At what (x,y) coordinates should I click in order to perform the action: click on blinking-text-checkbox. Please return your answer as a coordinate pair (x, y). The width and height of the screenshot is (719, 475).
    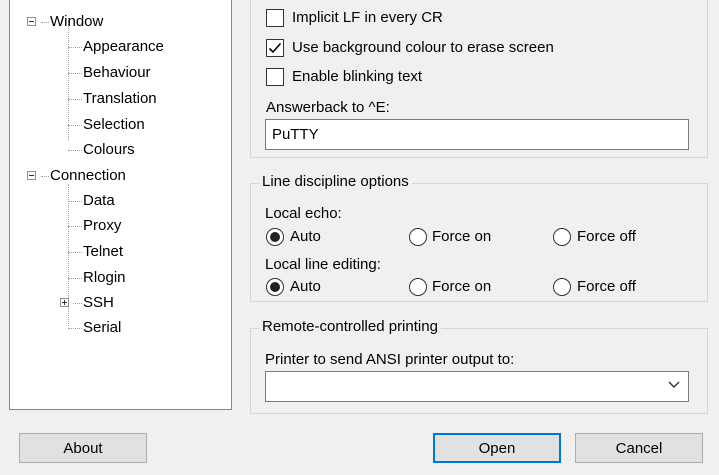
    Looking at the image, I should click on (275, 77).